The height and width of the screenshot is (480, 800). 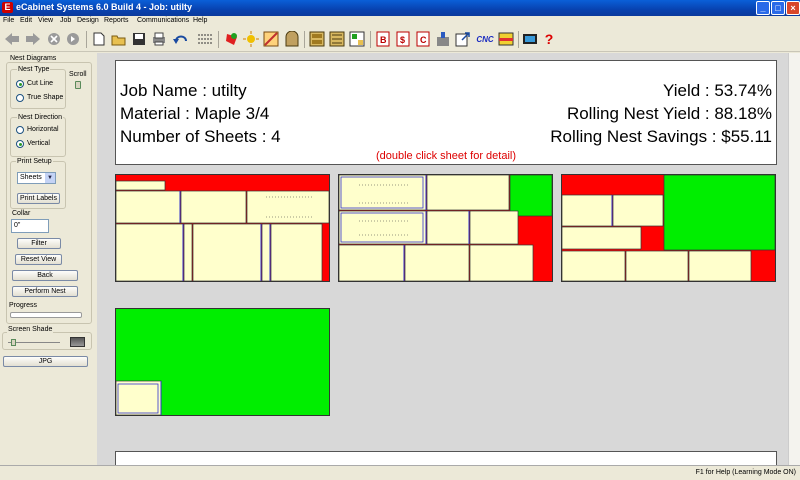 I want to click on stop-icon, so click(x=54, y=39).